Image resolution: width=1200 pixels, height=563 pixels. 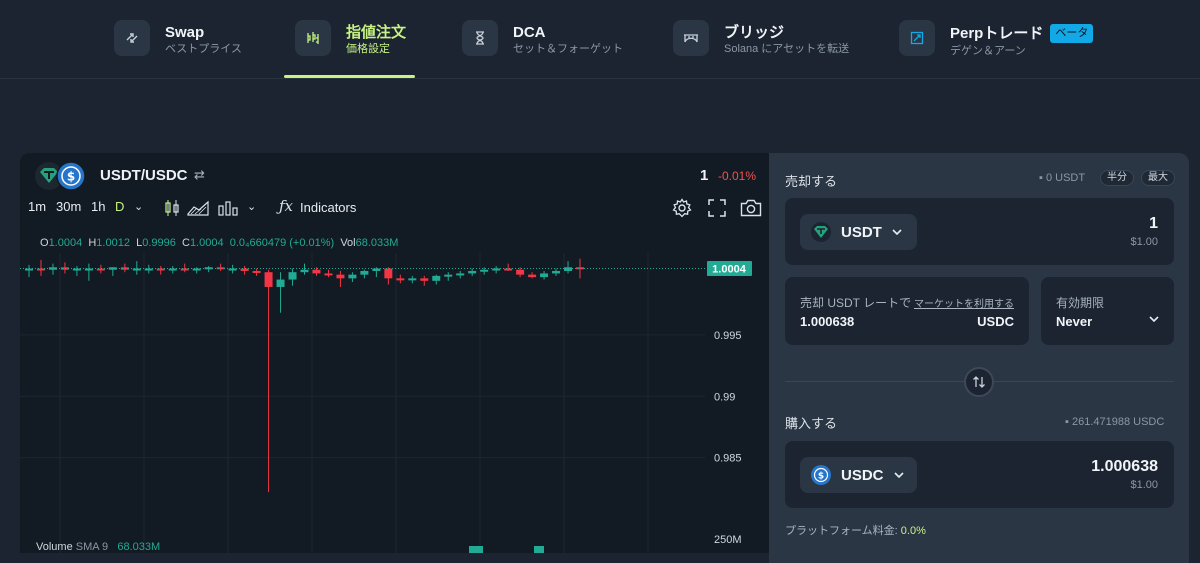 I want to click on expiry-value: Never, so click(x=1074, y=321).